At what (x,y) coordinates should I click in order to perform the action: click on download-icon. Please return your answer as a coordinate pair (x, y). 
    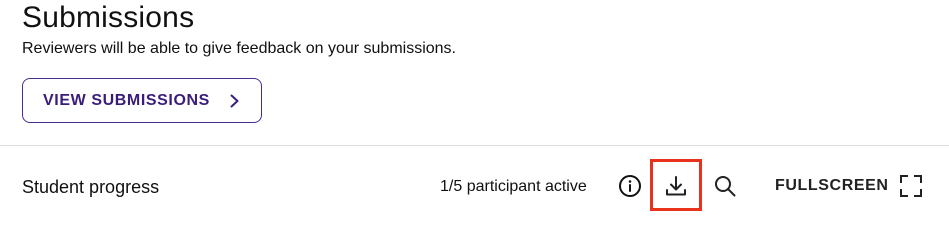
    Looking at the image, I should click on (676, 186).